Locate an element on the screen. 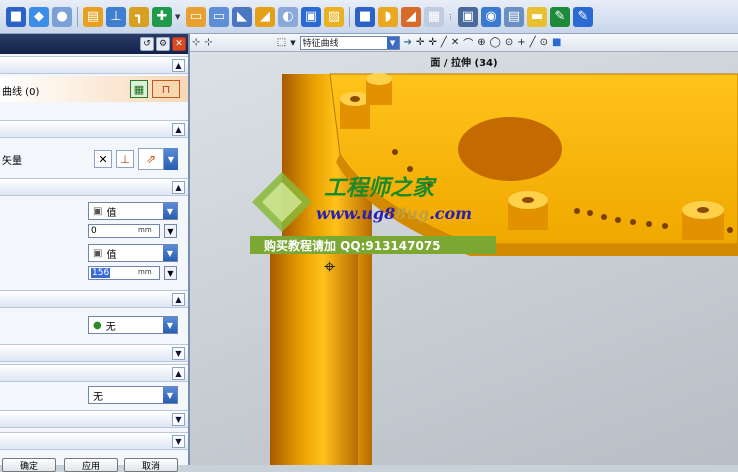 This screenshot has width=738, height=472. hole-icon: ⊥ is located at coordinates (116, 16).